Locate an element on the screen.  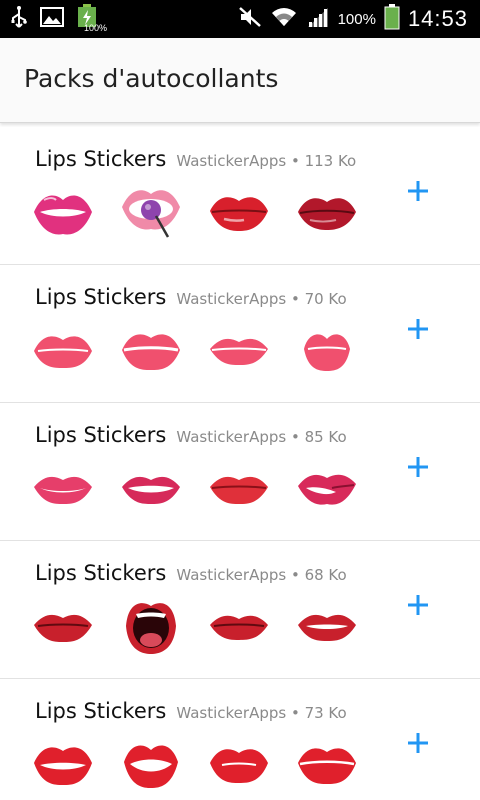
lips-lollipop-sticker is located at coordinates (151, 213).